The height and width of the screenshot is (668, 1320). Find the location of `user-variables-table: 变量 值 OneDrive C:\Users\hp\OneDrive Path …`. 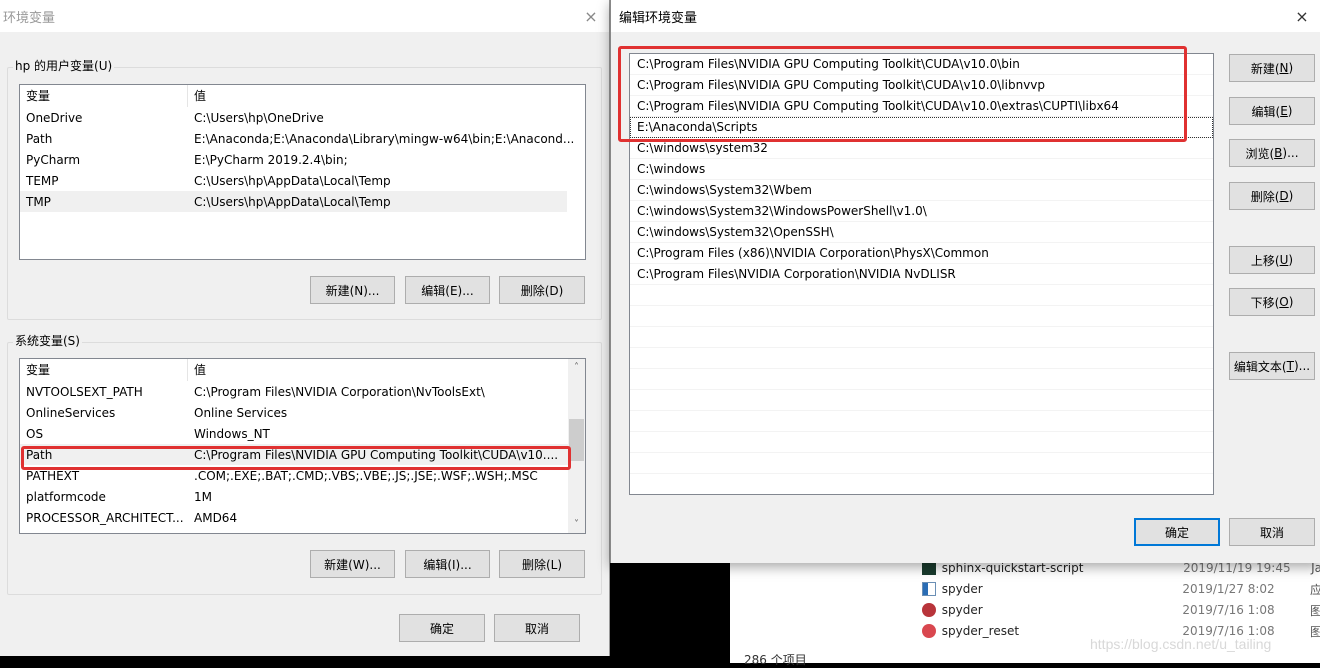

user-variables-table: 变量 值 OneDrive C:\Users\hp\OneDrive Path … is located at coordinates (302, 172).